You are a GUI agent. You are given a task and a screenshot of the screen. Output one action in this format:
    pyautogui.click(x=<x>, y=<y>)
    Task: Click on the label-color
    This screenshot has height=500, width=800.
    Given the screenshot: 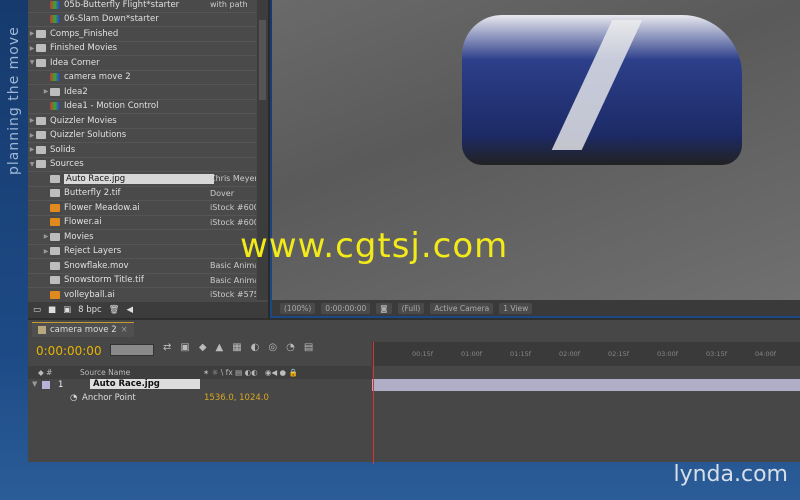 What is the action you would take?
    pyautogui.click(x=46, y=385)
    